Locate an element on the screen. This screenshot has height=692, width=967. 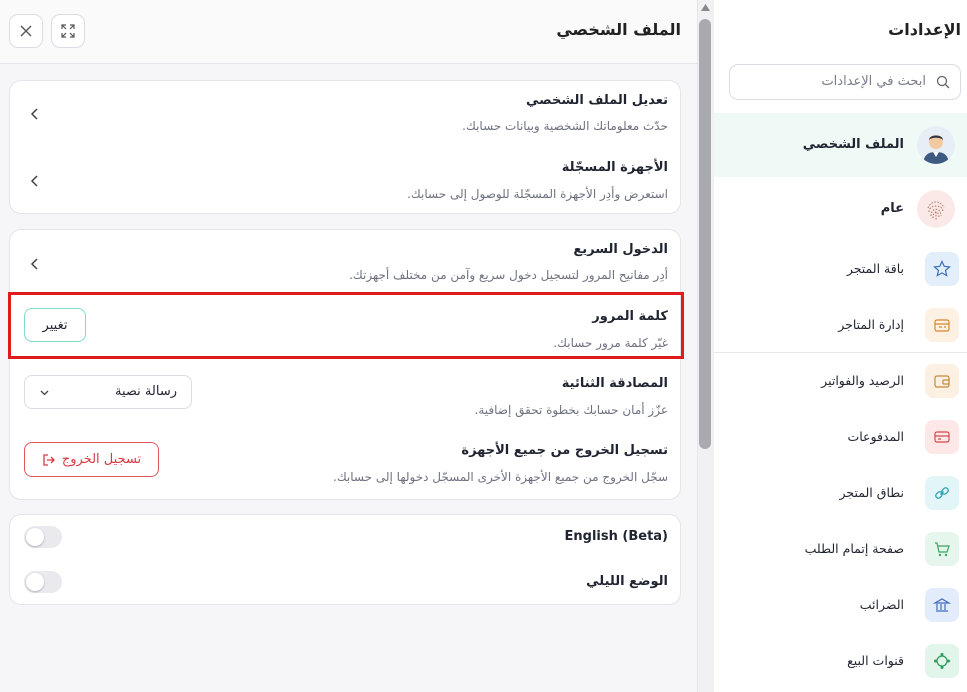
change-password-button: تغيير is located at coordinates (55, 325).